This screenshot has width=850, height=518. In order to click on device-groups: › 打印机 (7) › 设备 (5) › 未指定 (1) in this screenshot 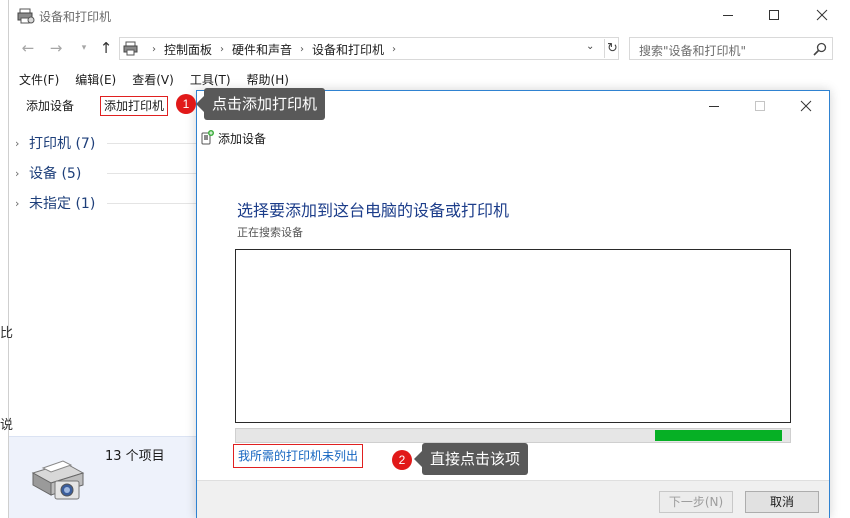, I will do `click(103, 173)`.